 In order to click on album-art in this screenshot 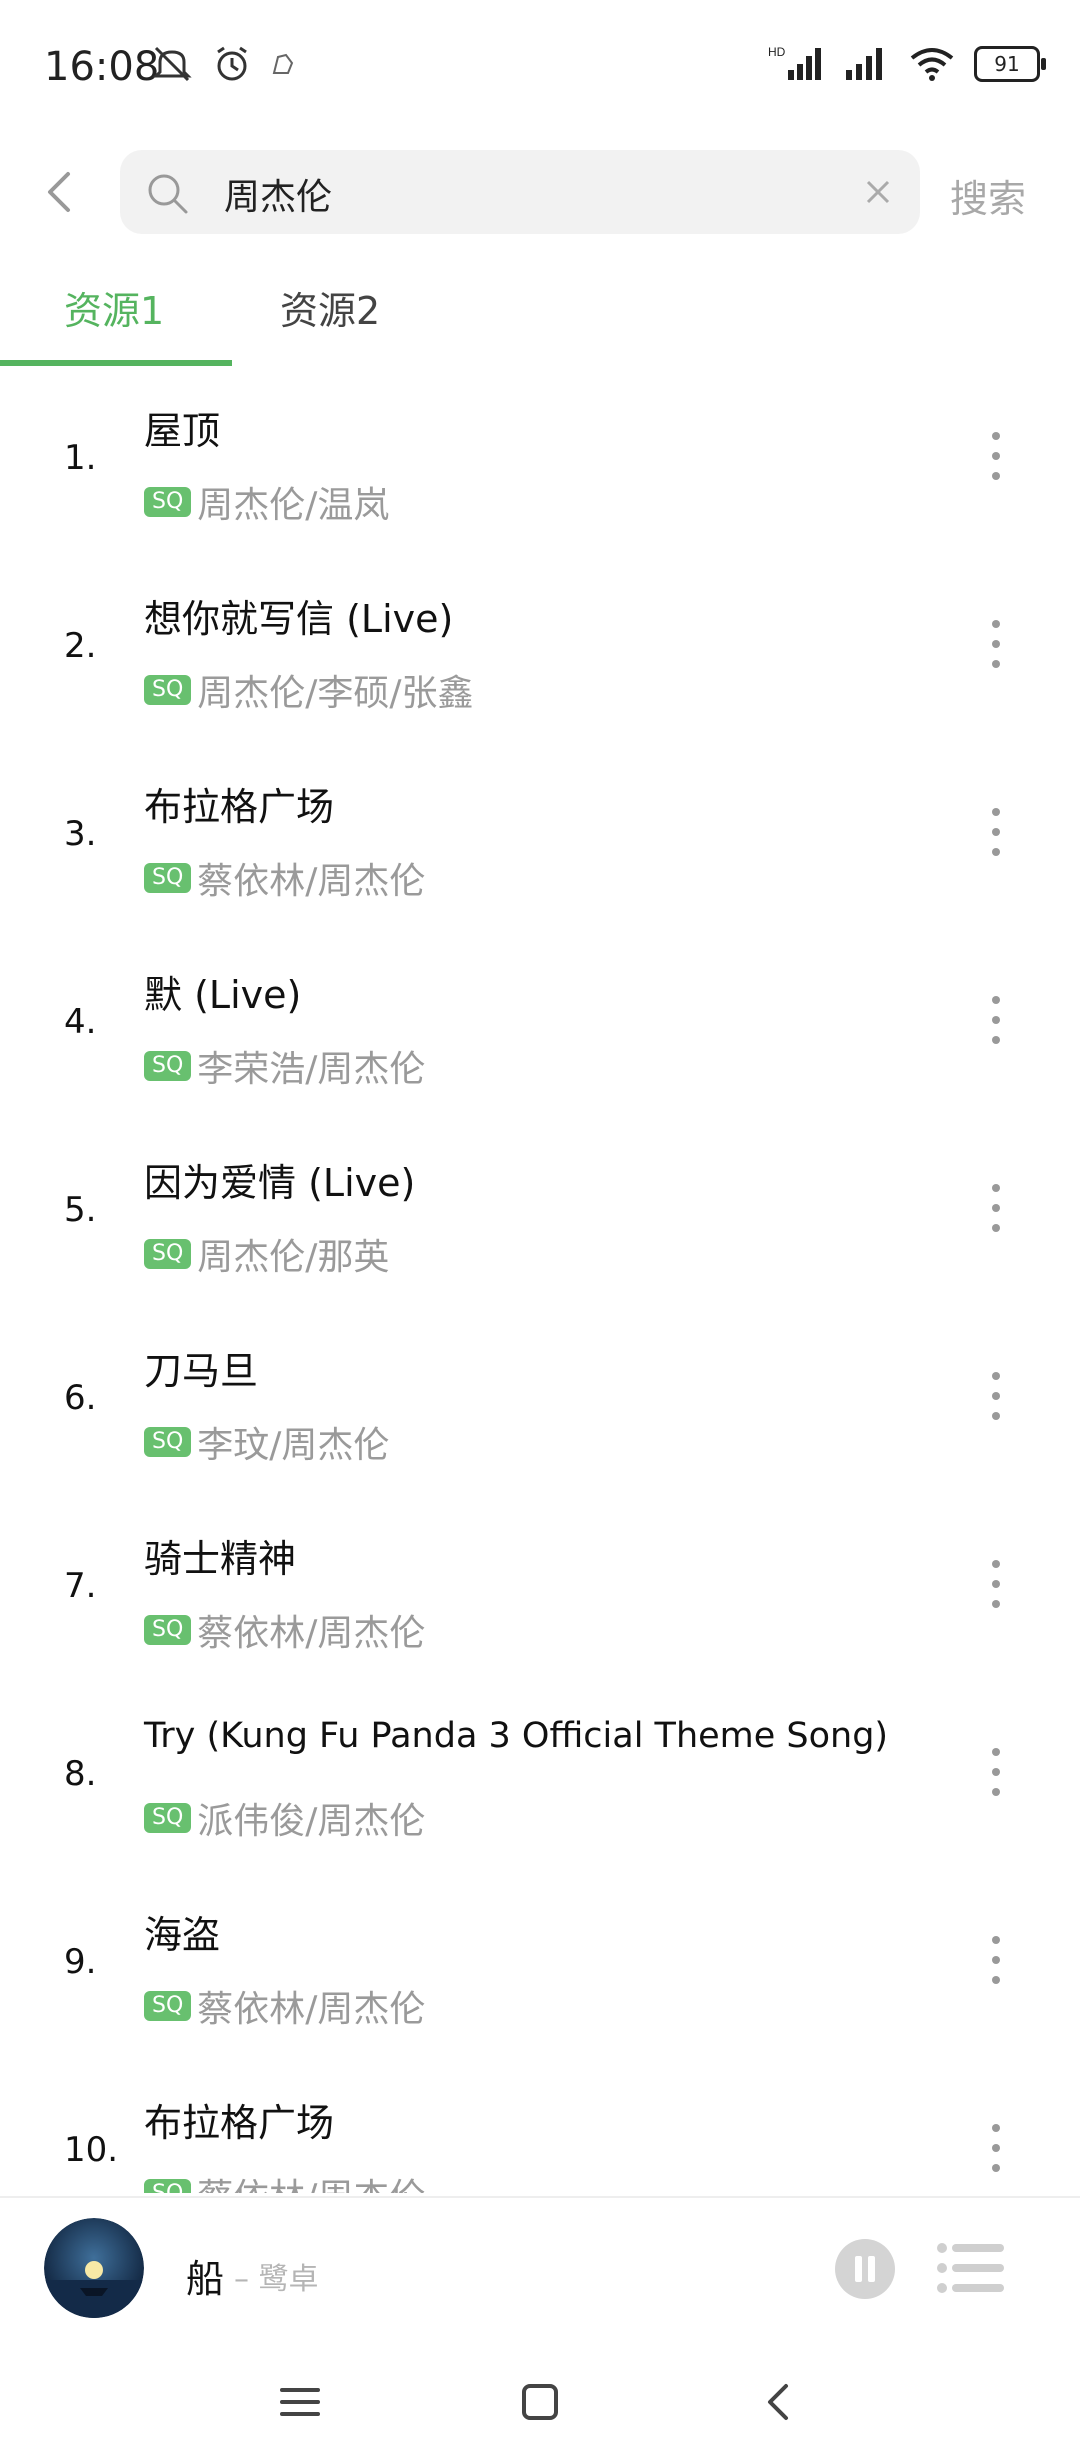, I will do `click(94, 2268)`.